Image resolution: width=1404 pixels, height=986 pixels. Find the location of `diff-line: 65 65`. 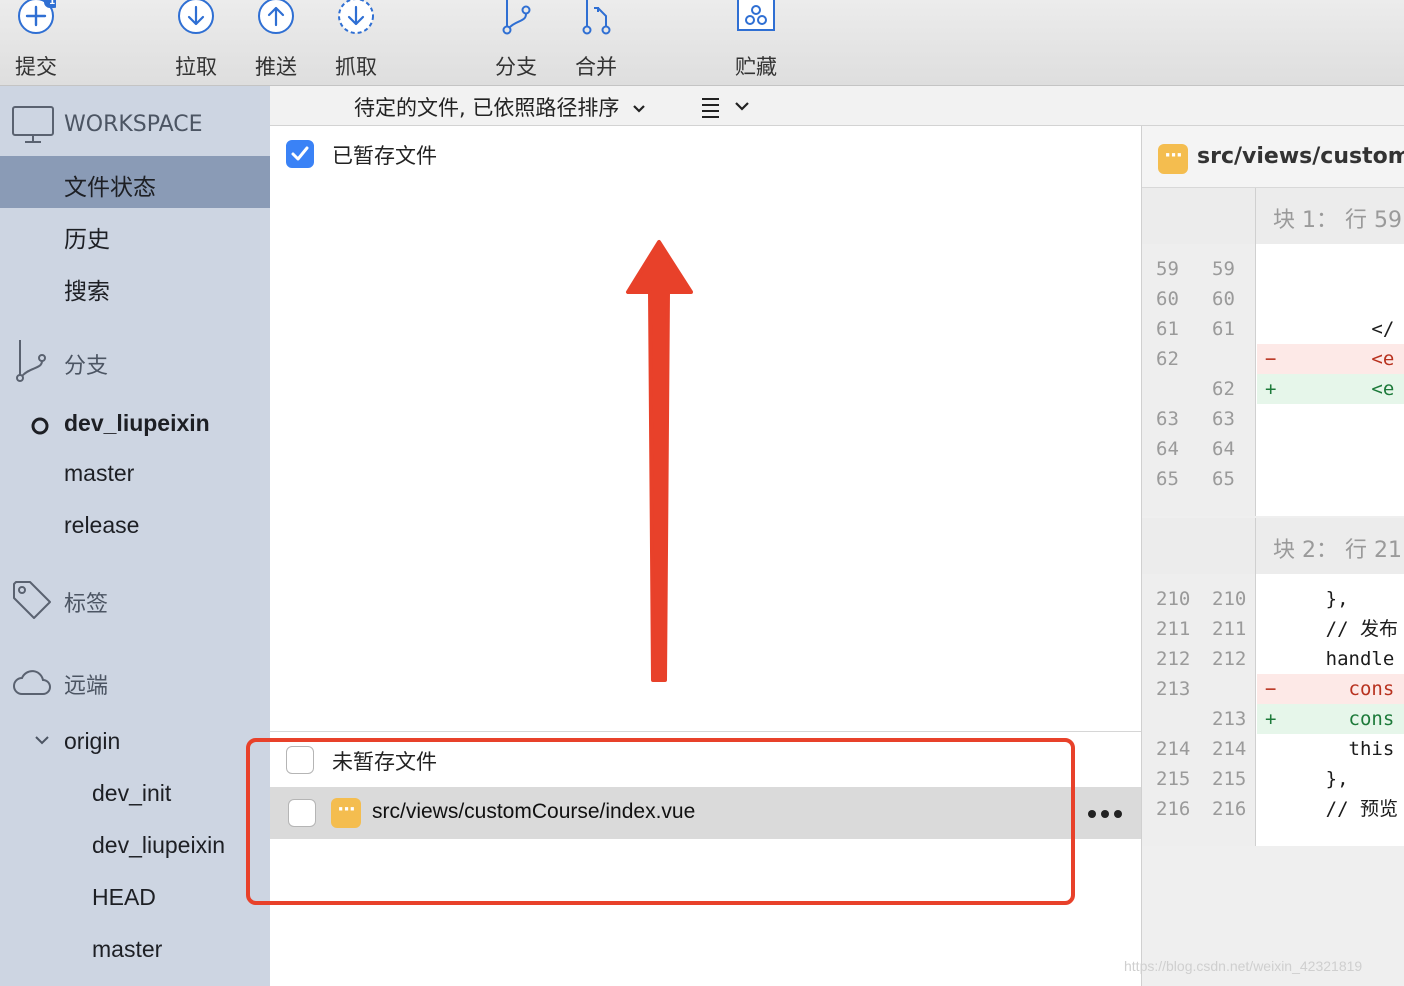

diff-line: 65 65 is located at coordinates (1273, 479).